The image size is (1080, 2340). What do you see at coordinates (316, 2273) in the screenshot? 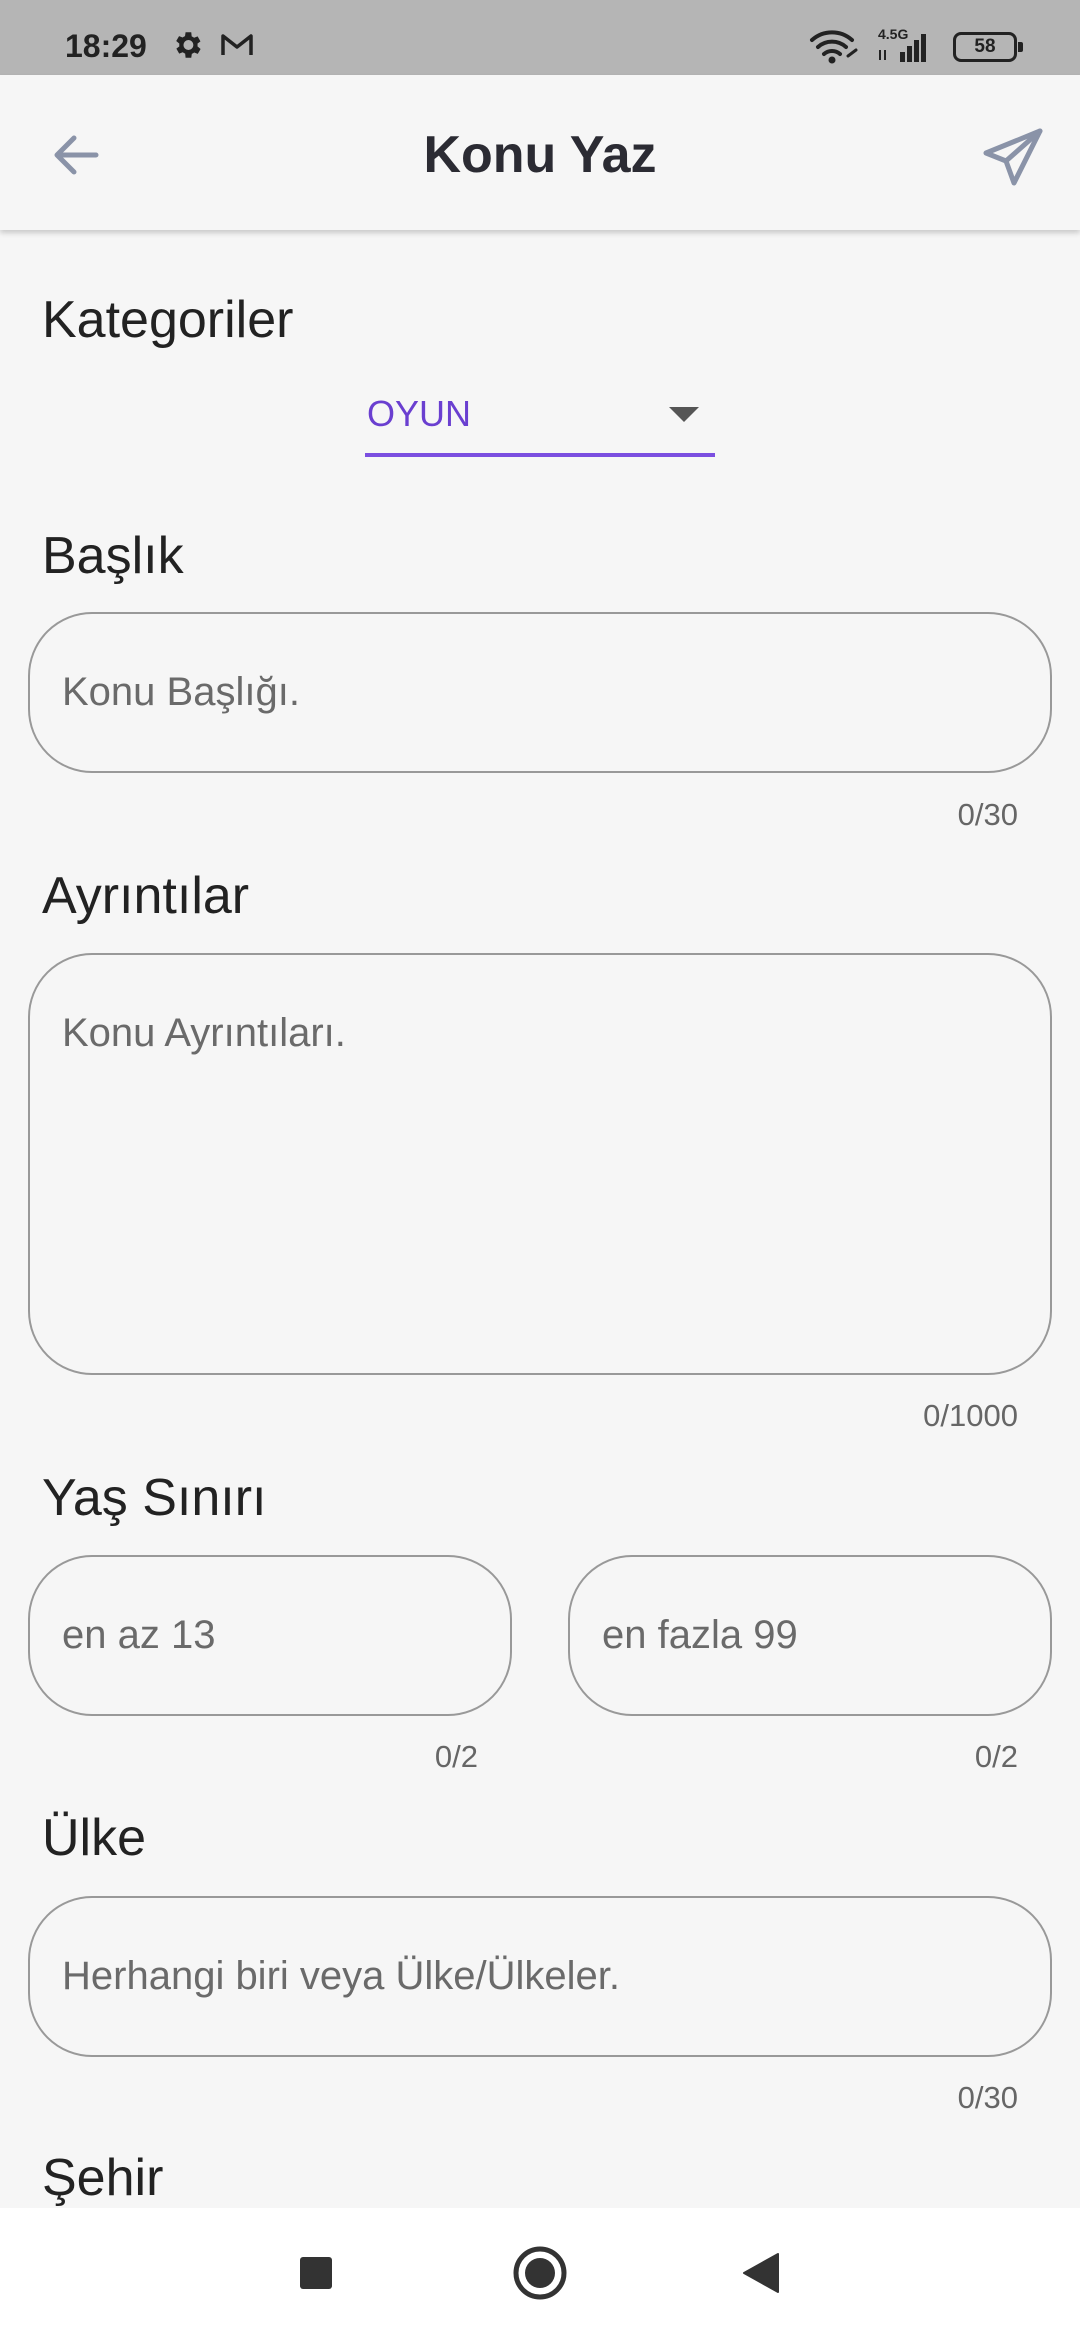
I see `square-icon` at bounding box center [316, 2273].